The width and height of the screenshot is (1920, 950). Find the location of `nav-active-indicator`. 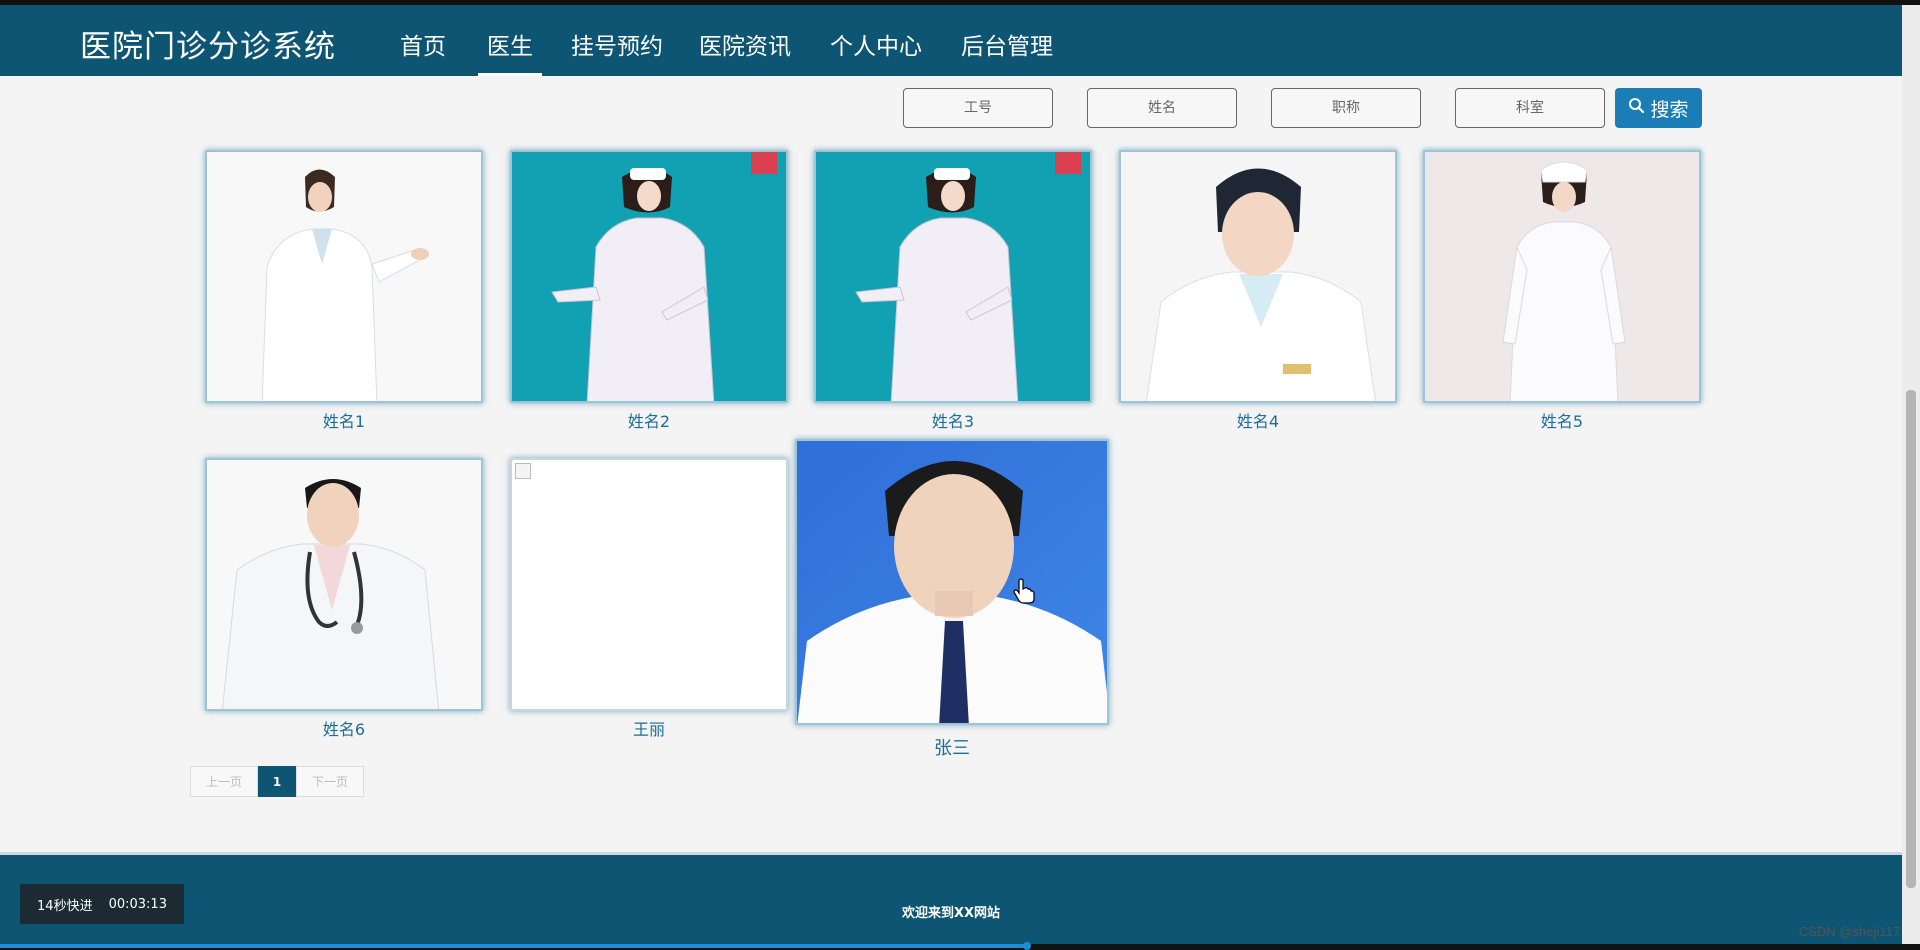

nav-active-indicator is located at coordinates (510, 74).